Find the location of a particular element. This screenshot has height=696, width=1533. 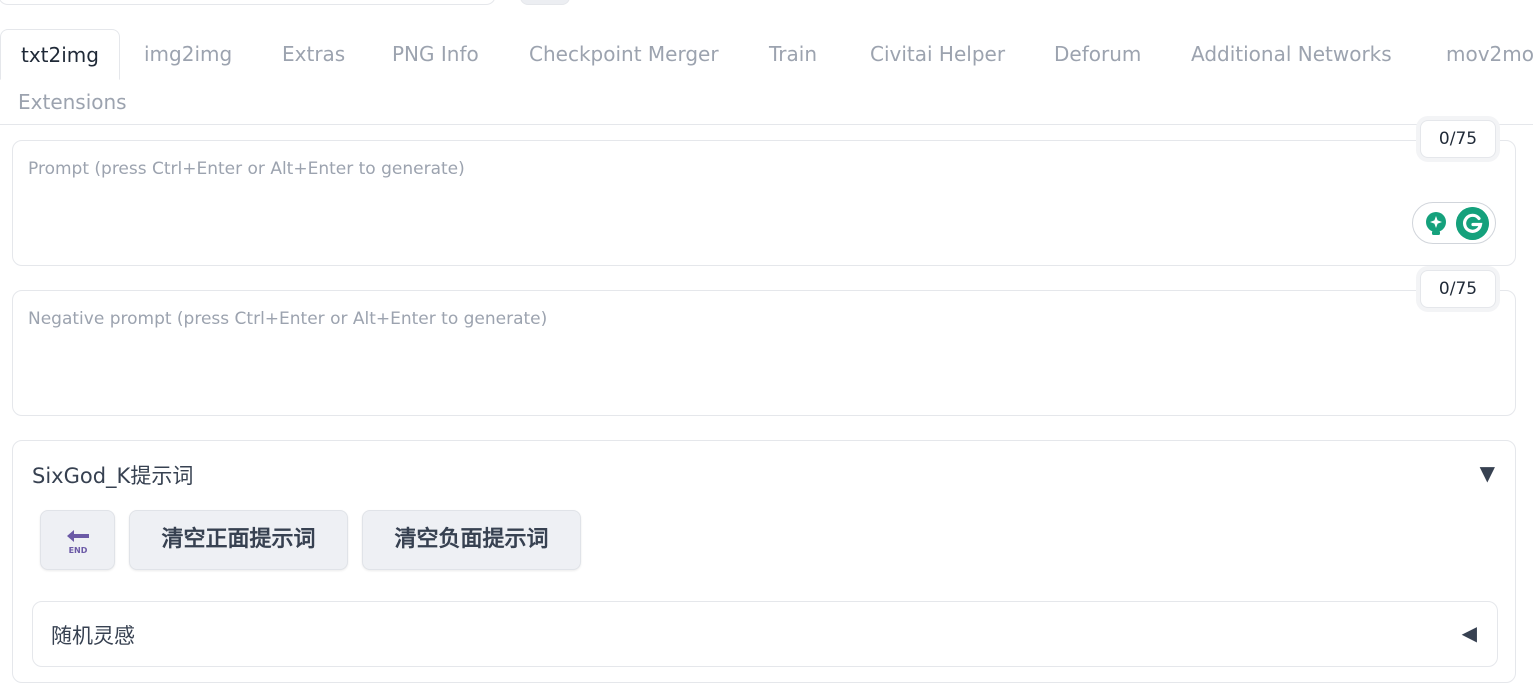

top-button is located at coordinates (545, 2).